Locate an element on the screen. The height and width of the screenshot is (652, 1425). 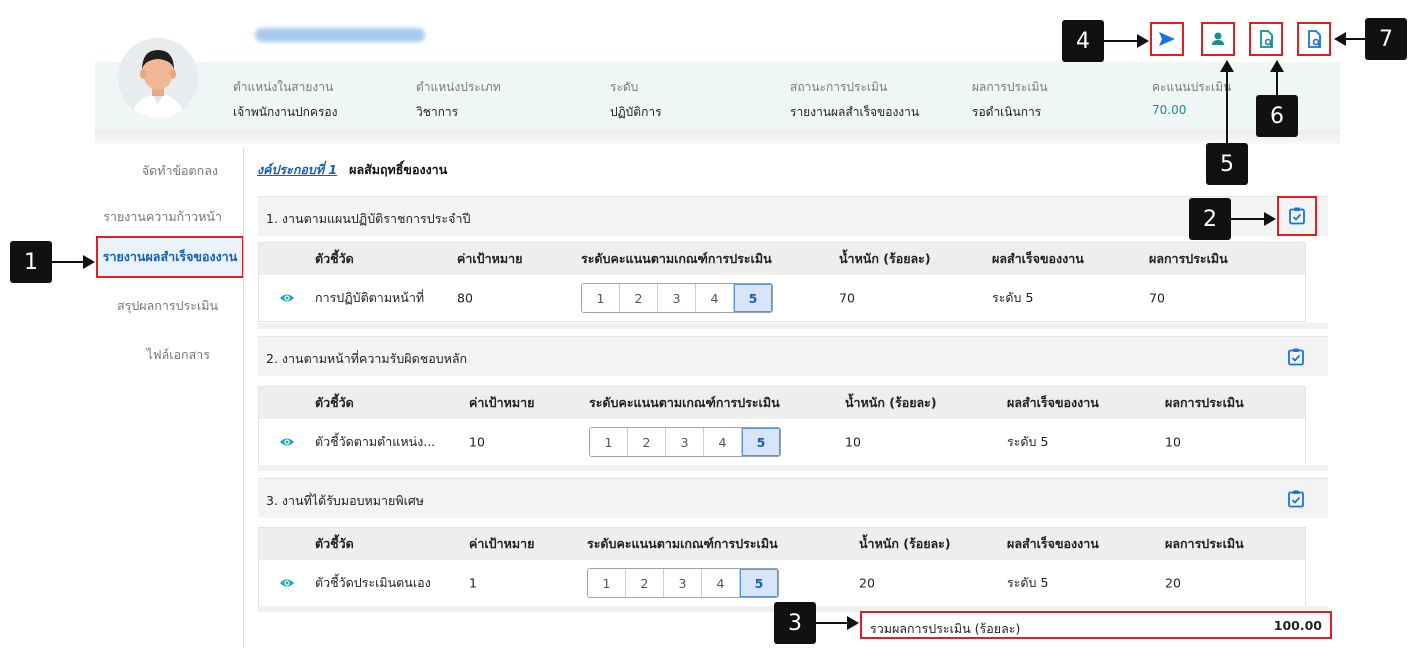
sidebar-divider is located at coordinates (243, 398).